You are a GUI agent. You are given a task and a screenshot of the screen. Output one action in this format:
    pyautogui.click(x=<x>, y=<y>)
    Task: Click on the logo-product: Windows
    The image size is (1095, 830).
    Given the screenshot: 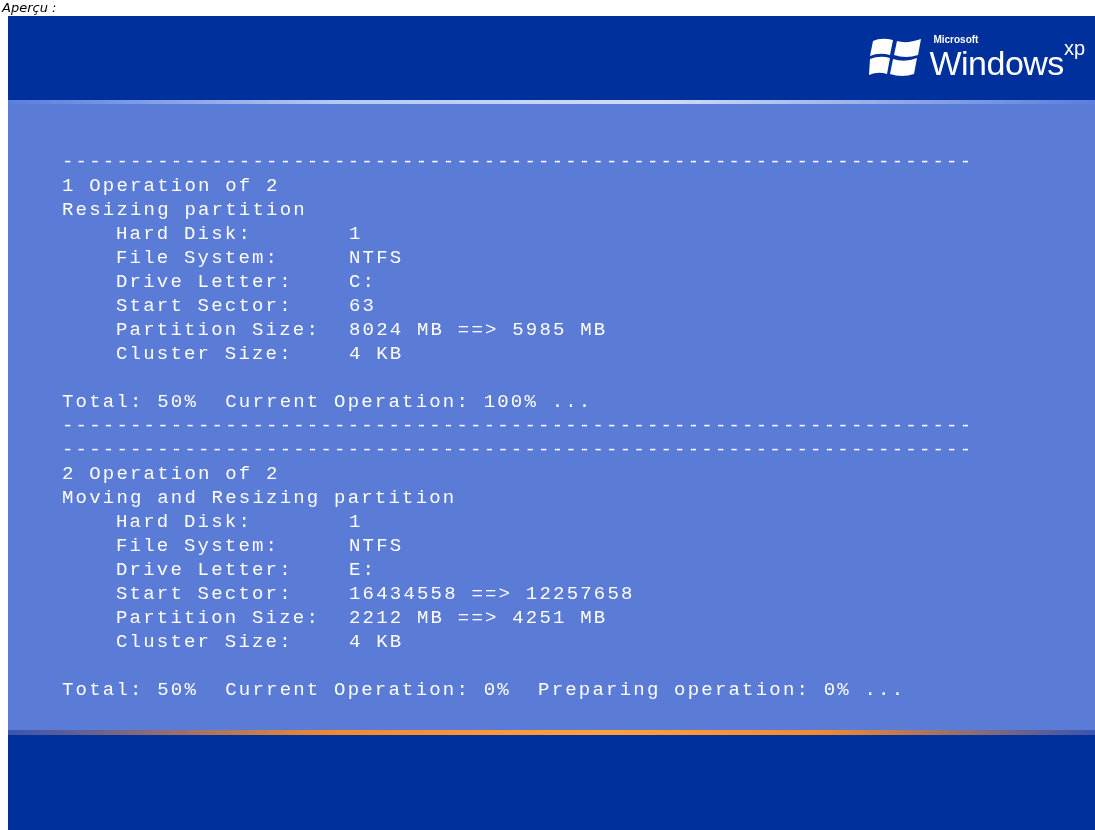 What is the action you would take?
    pyautogui.click(x=996, y=63)
    